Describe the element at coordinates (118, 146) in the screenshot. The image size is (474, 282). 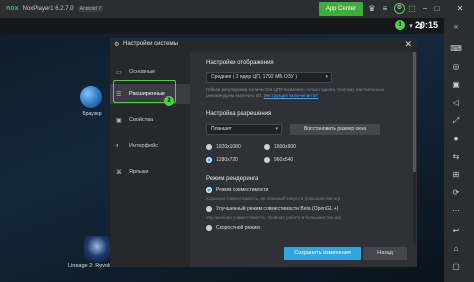
I see `interface-icon: ◐` at that location.